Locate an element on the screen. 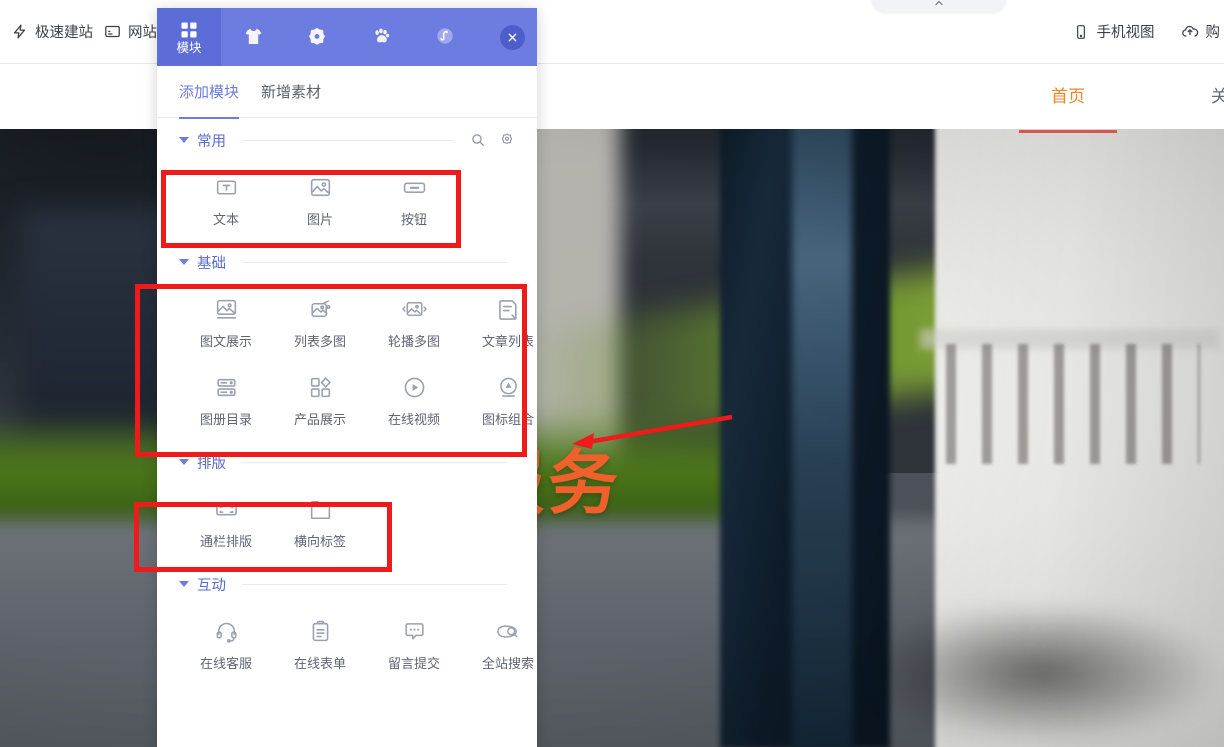  toolbar-item-fast-build-label: 极速建站 is located at coordinates (64, 33).